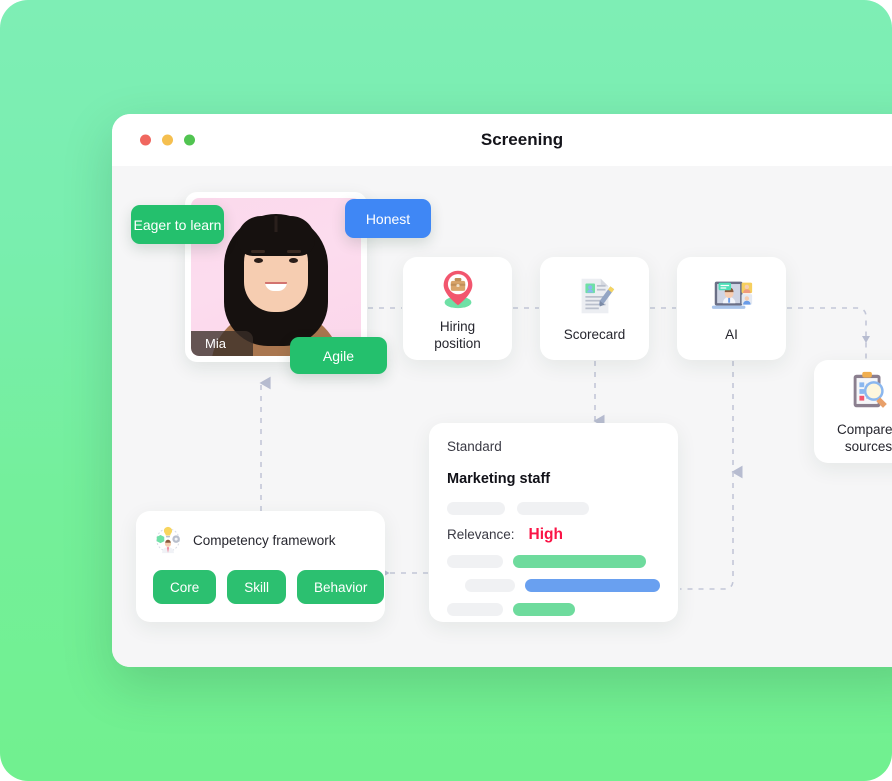  I want to click on trait-tag-agile: Agile, so click(338, 355).